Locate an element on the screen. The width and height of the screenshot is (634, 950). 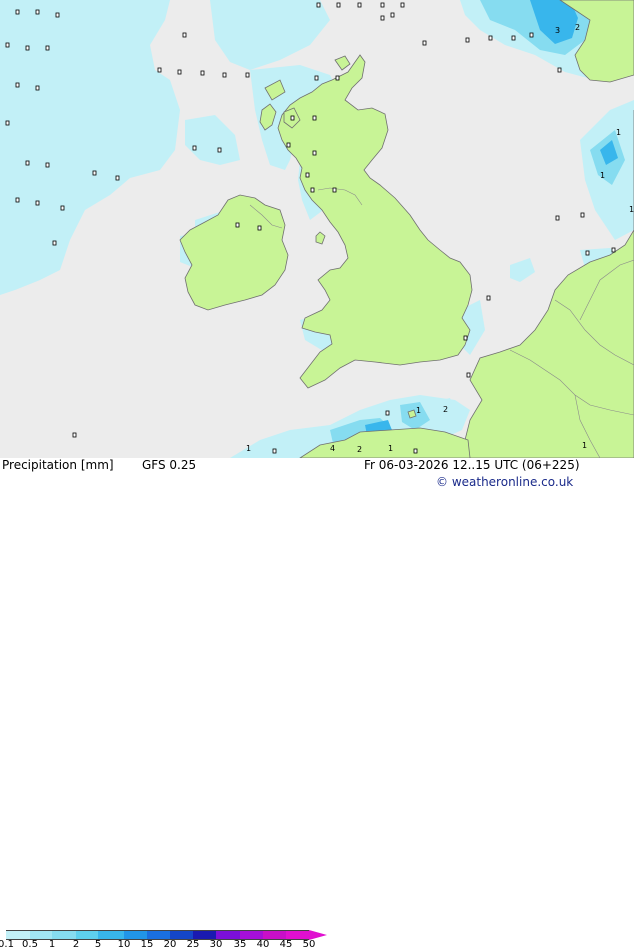
colorbar-tick-label: 35 is located at coordinates (240, 944).